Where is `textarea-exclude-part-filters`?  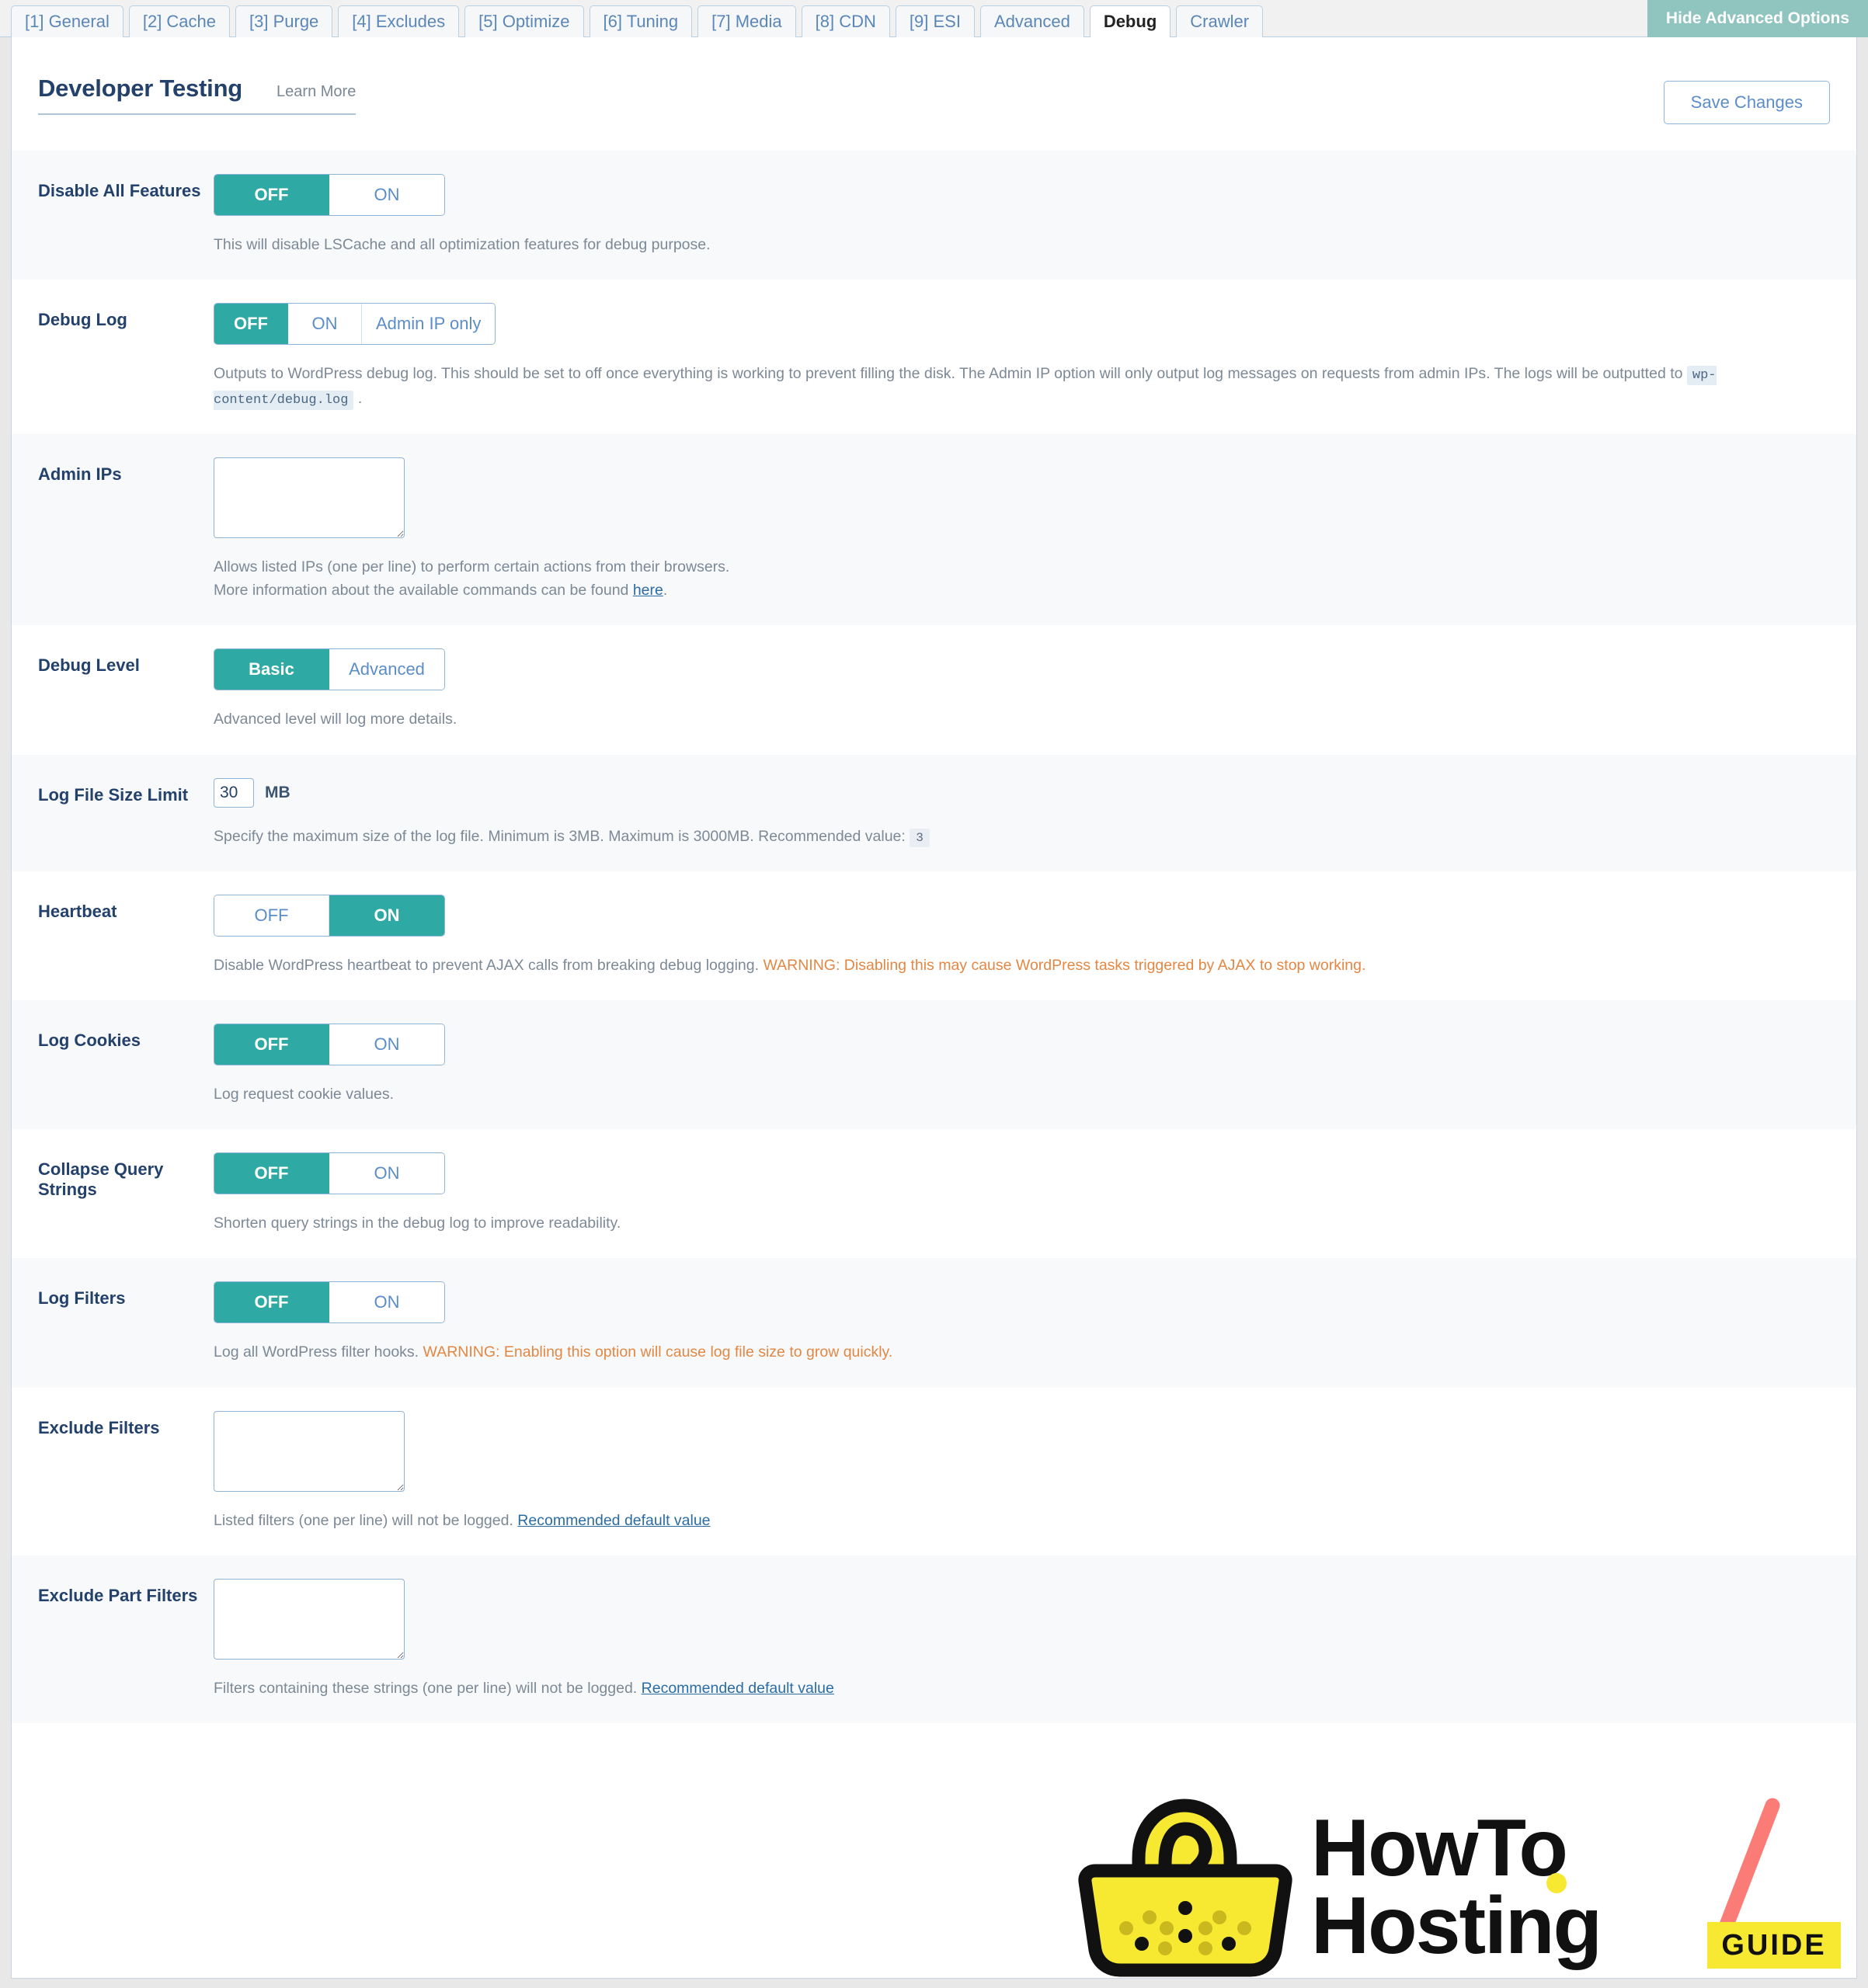 textarea-exclude-part-filters is located at coordinates (309, 1619).